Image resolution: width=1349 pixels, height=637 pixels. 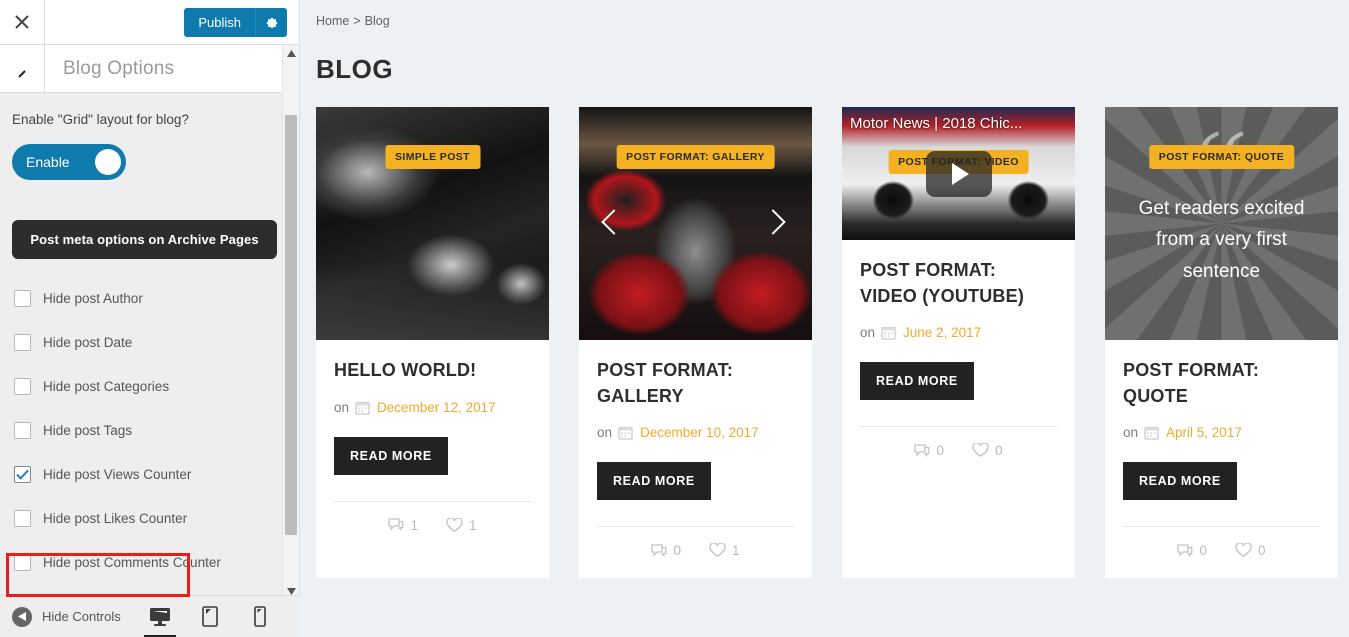 What do you see at coordinates (695, 383) in the screenshot?
I see `post-title: POST FORMAT: GALLERY` at bounding box center [695, 383].